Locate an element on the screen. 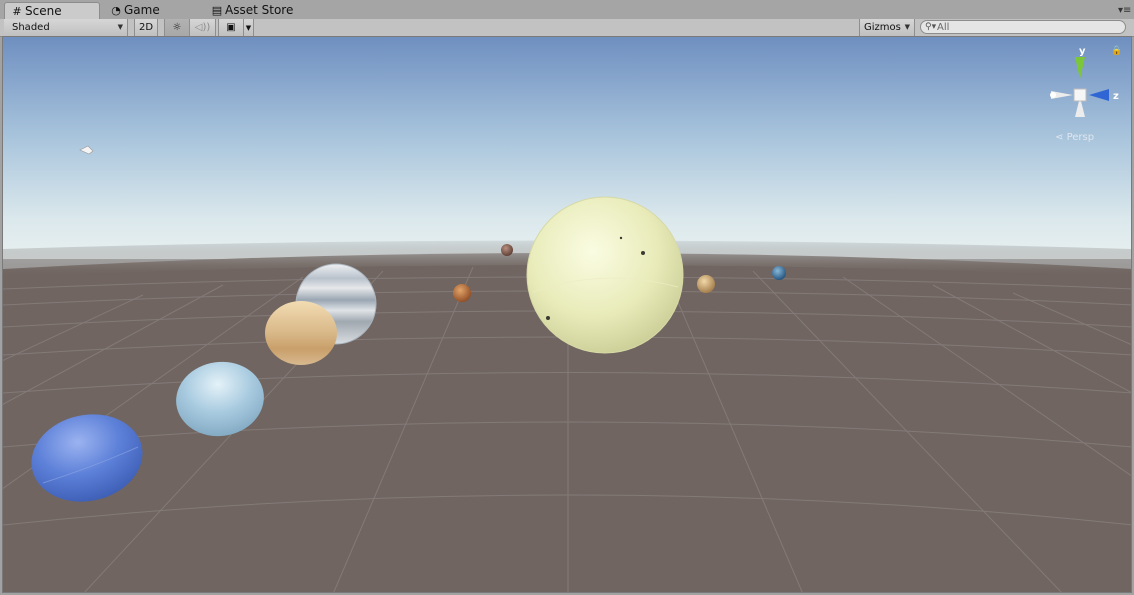  effects-dropdown-button: ▼ is located at coordinates (249, 27).